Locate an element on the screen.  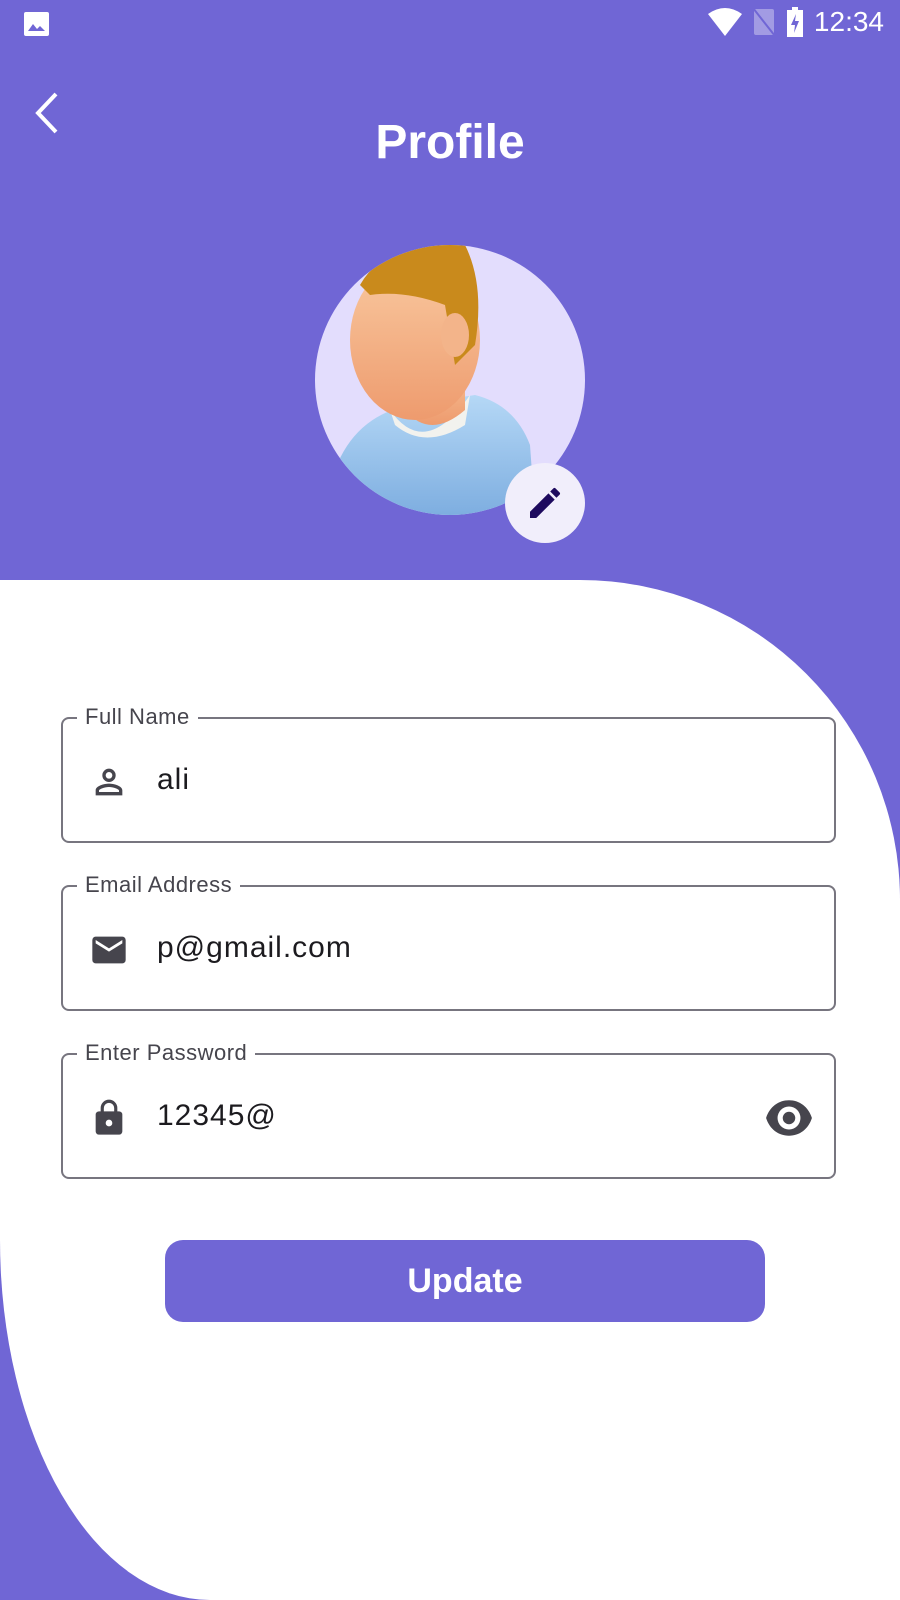
visibility-eye-icon is located at coordinates (789, 1118).